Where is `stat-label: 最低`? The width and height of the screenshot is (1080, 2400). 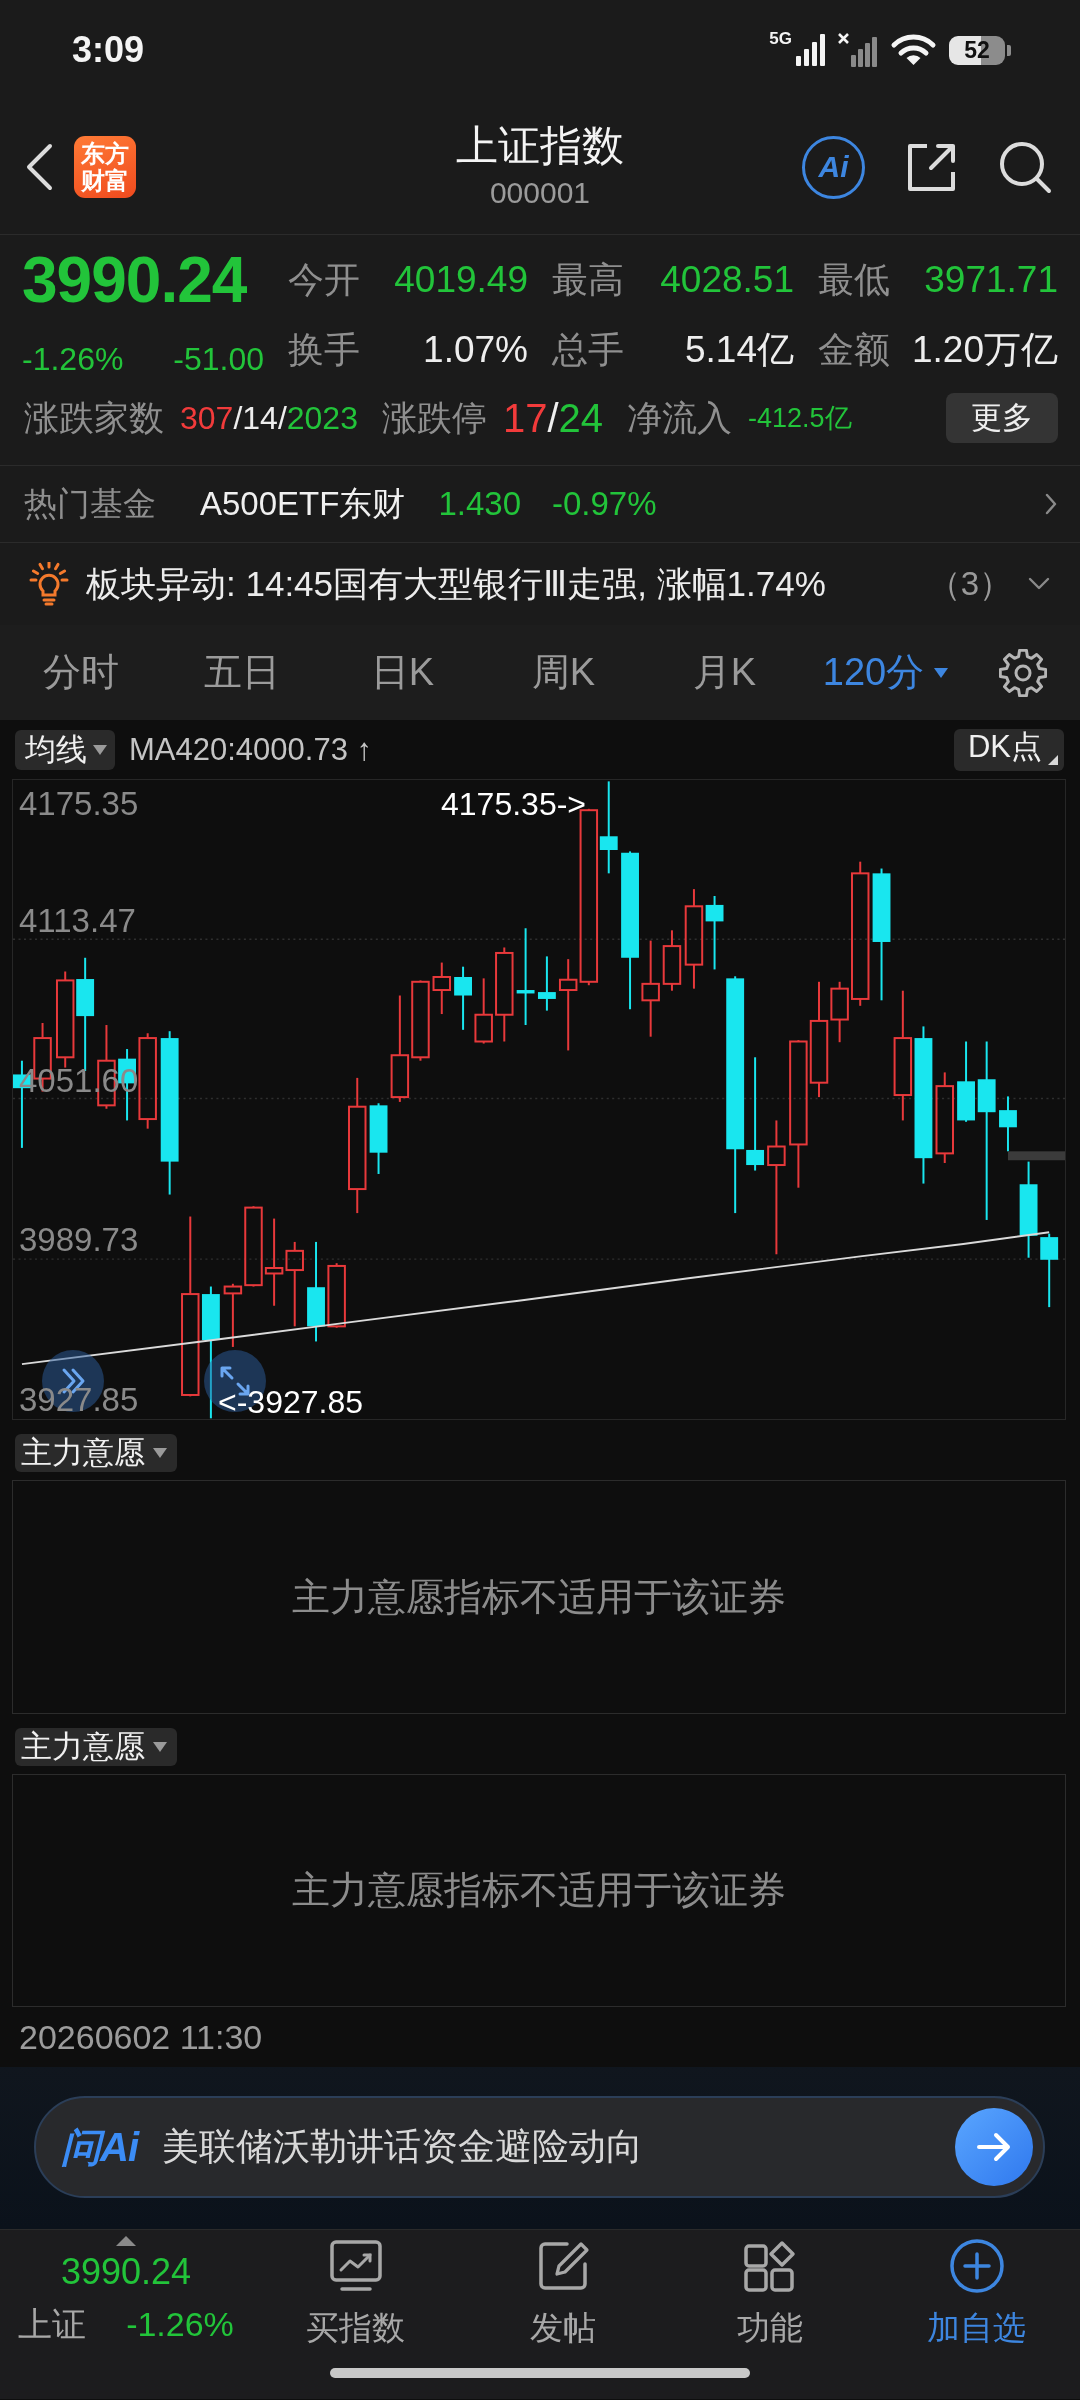
stat-label: 最低 is located at coordinates (854, 279).